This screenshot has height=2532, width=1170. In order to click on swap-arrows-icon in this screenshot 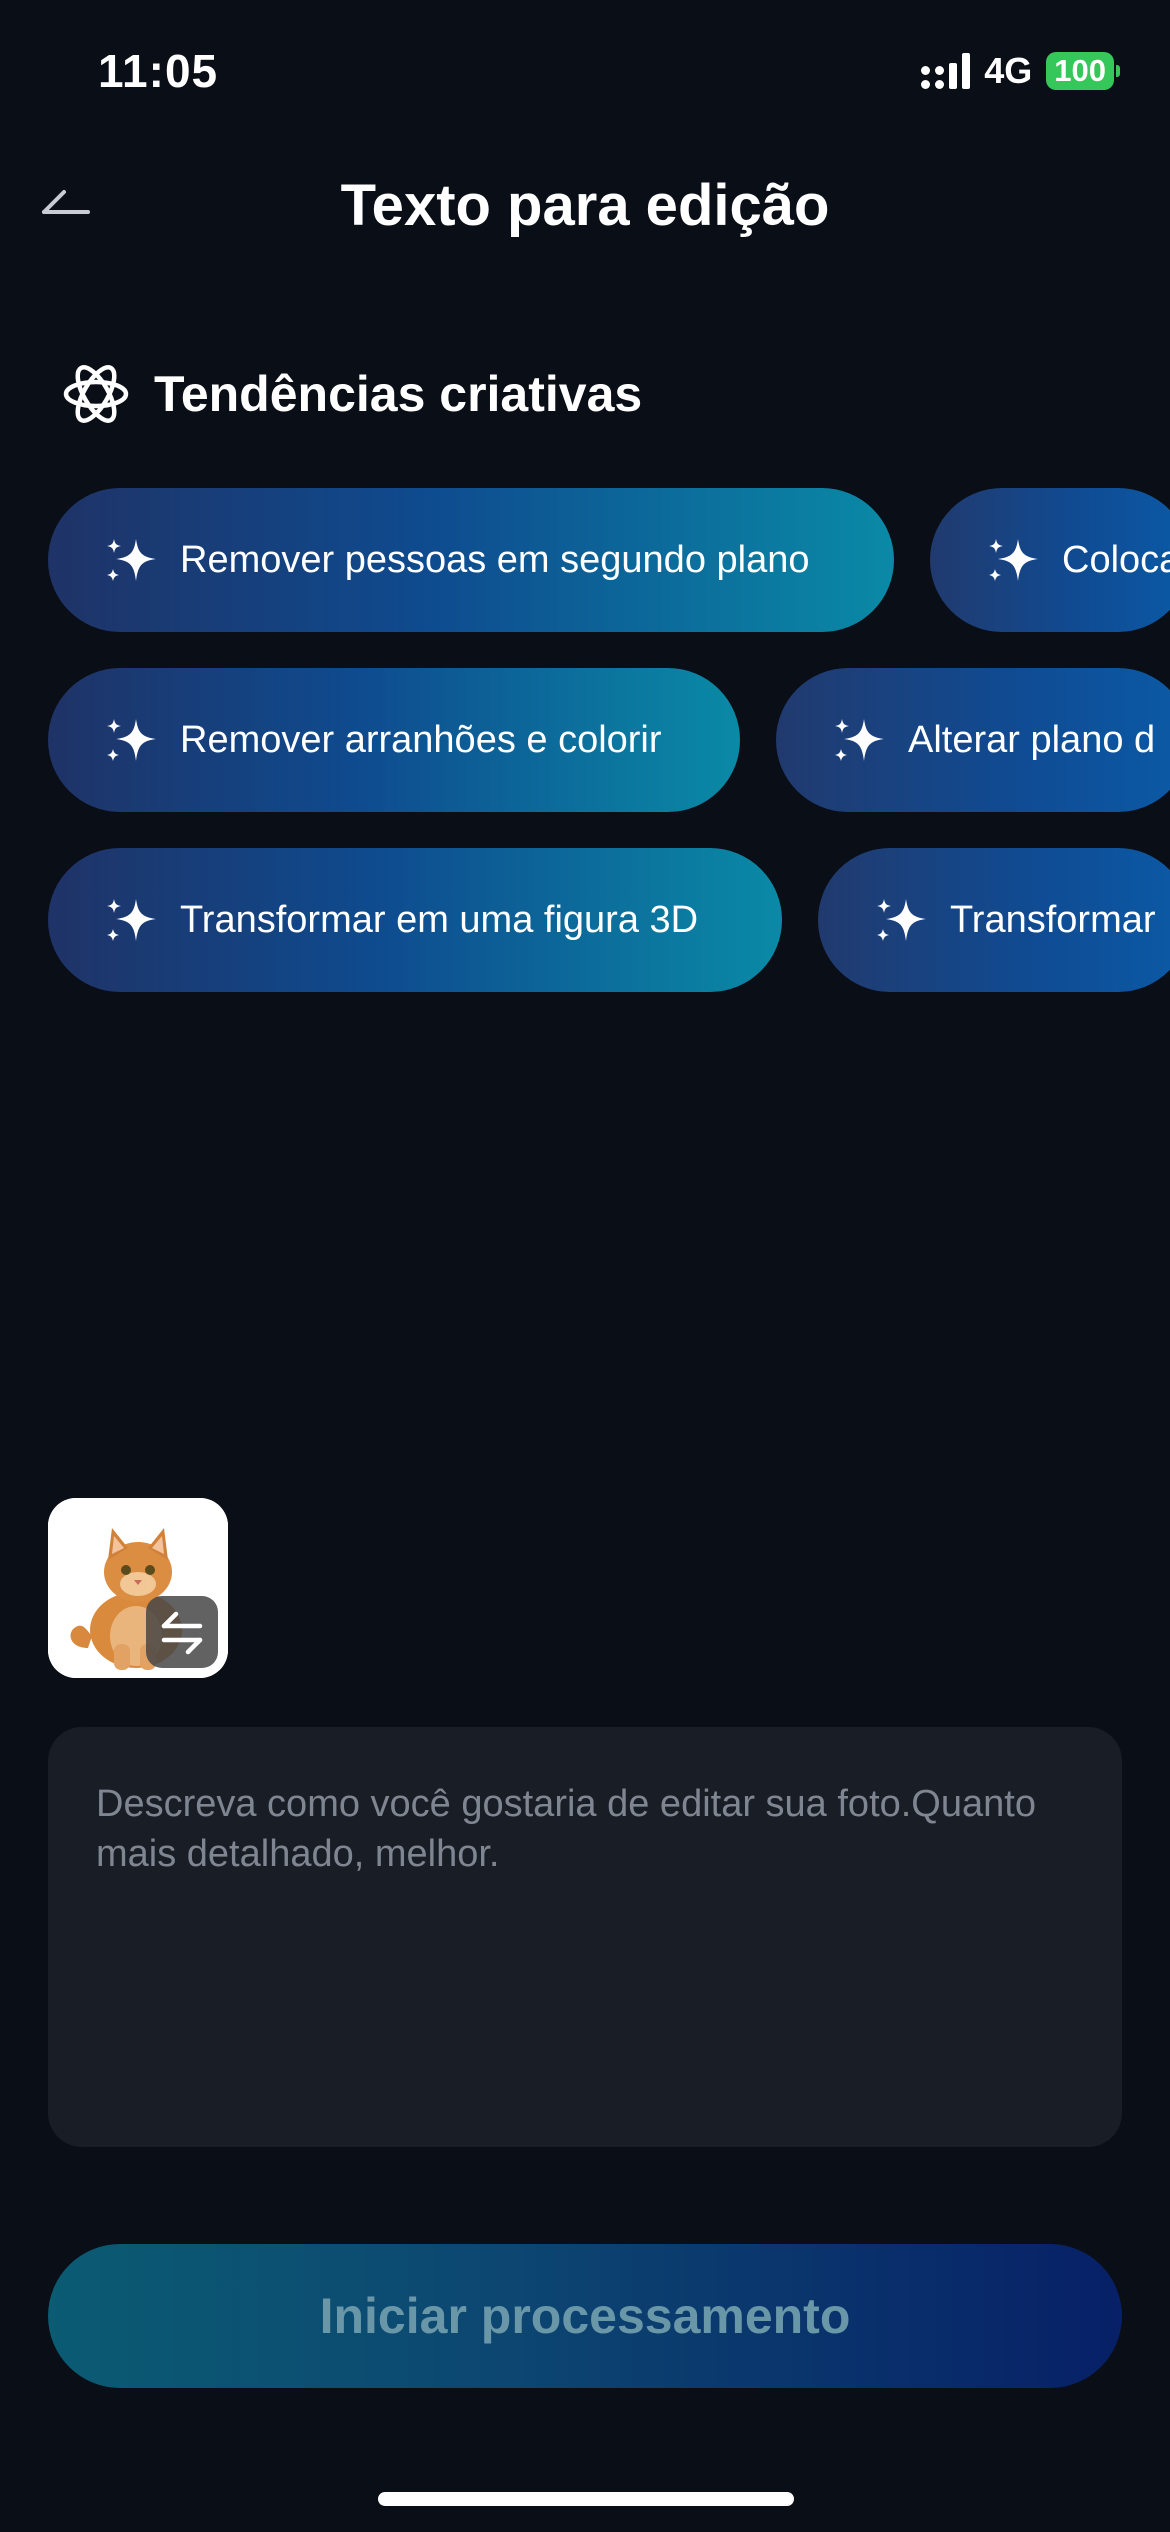, I will do `click(182, 1633)`.